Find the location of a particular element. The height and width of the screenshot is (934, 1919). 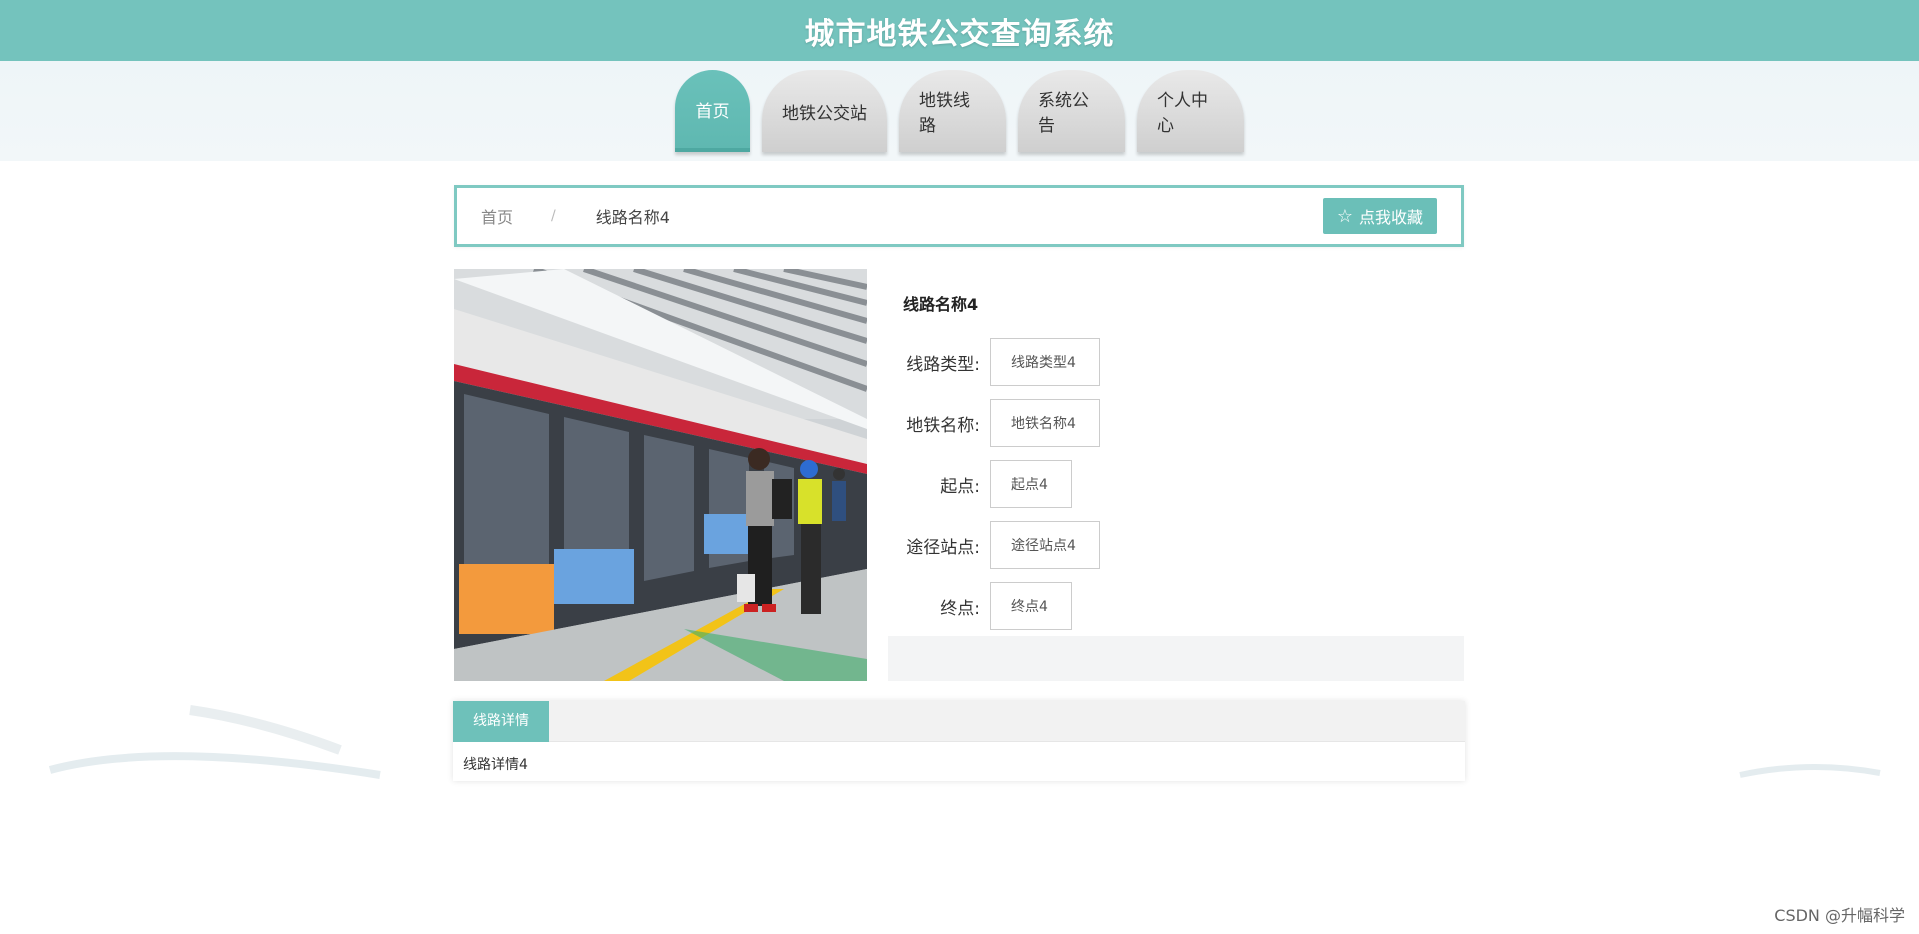

nav-item-announcements: 系统公告 is located at coordinates (1071, 111).